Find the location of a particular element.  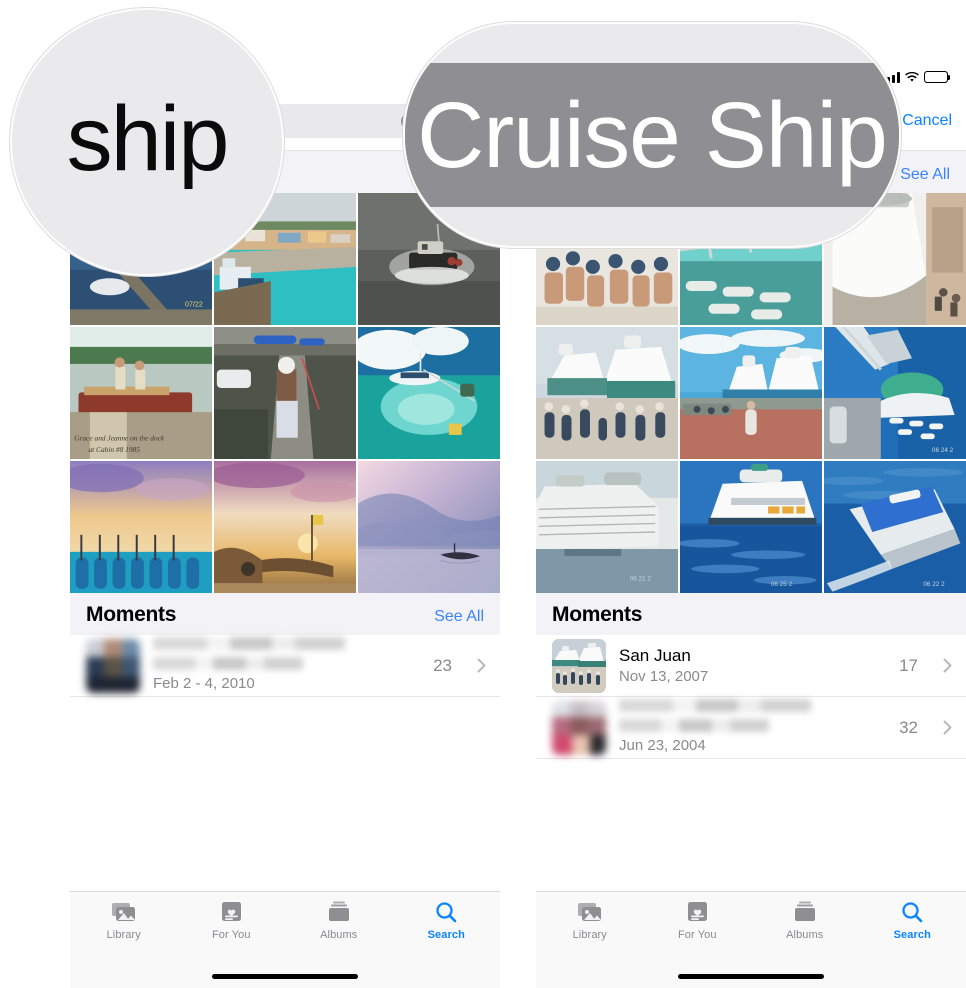

svg-text: 06 22 2 is located at coordinates (934, 584).